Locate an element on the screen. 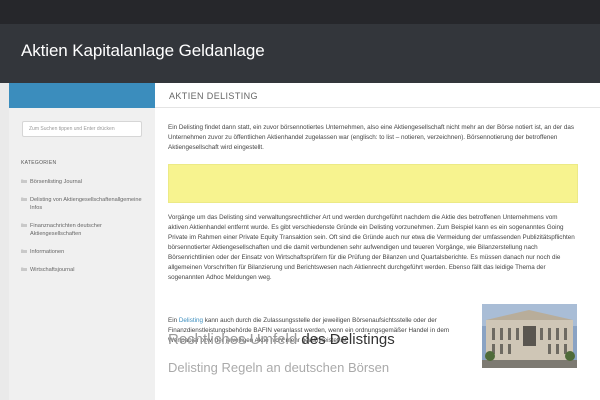 Image resolution: width=600 pixels, height=400 pixels. sidebar-item-label: Informationen is located at coordinates (47, 252).